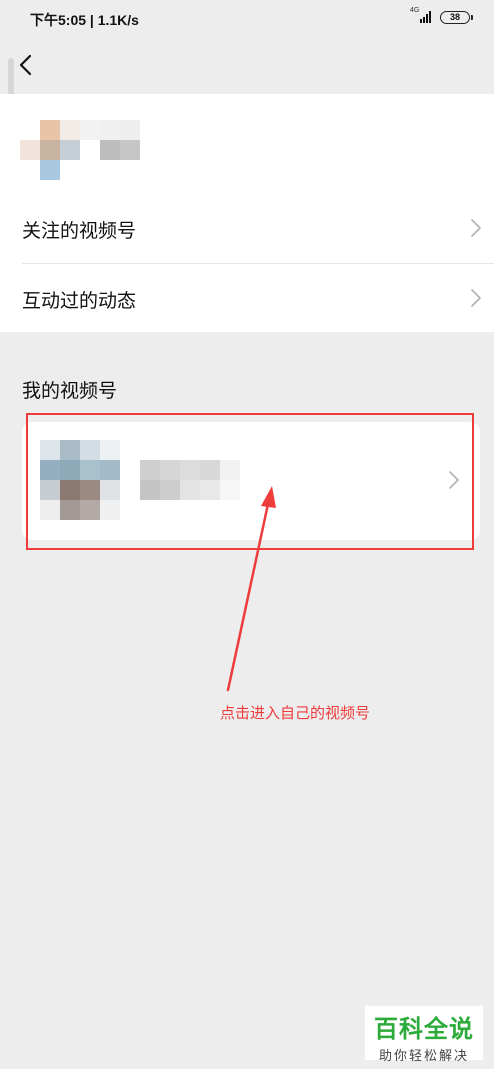 The height and width of the screenshot is (1069, 494). I want to click on watermark-subtitle: 助你轻松解决, so click(423, 1056).